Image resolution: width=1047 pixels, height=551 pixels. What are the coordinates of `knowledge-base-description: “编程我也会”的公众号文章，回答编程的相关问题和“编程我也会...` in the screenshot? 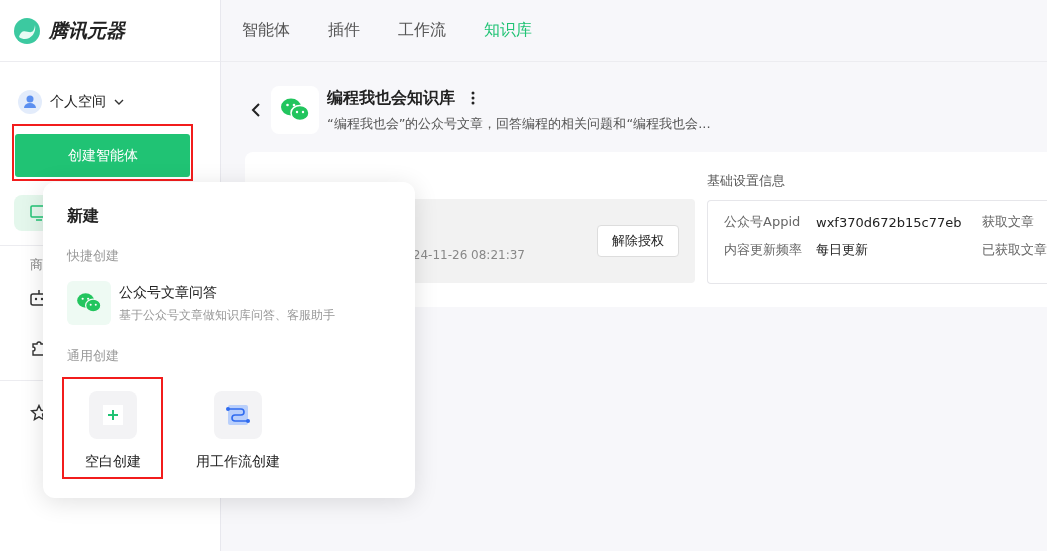 It's located at (519, 123).